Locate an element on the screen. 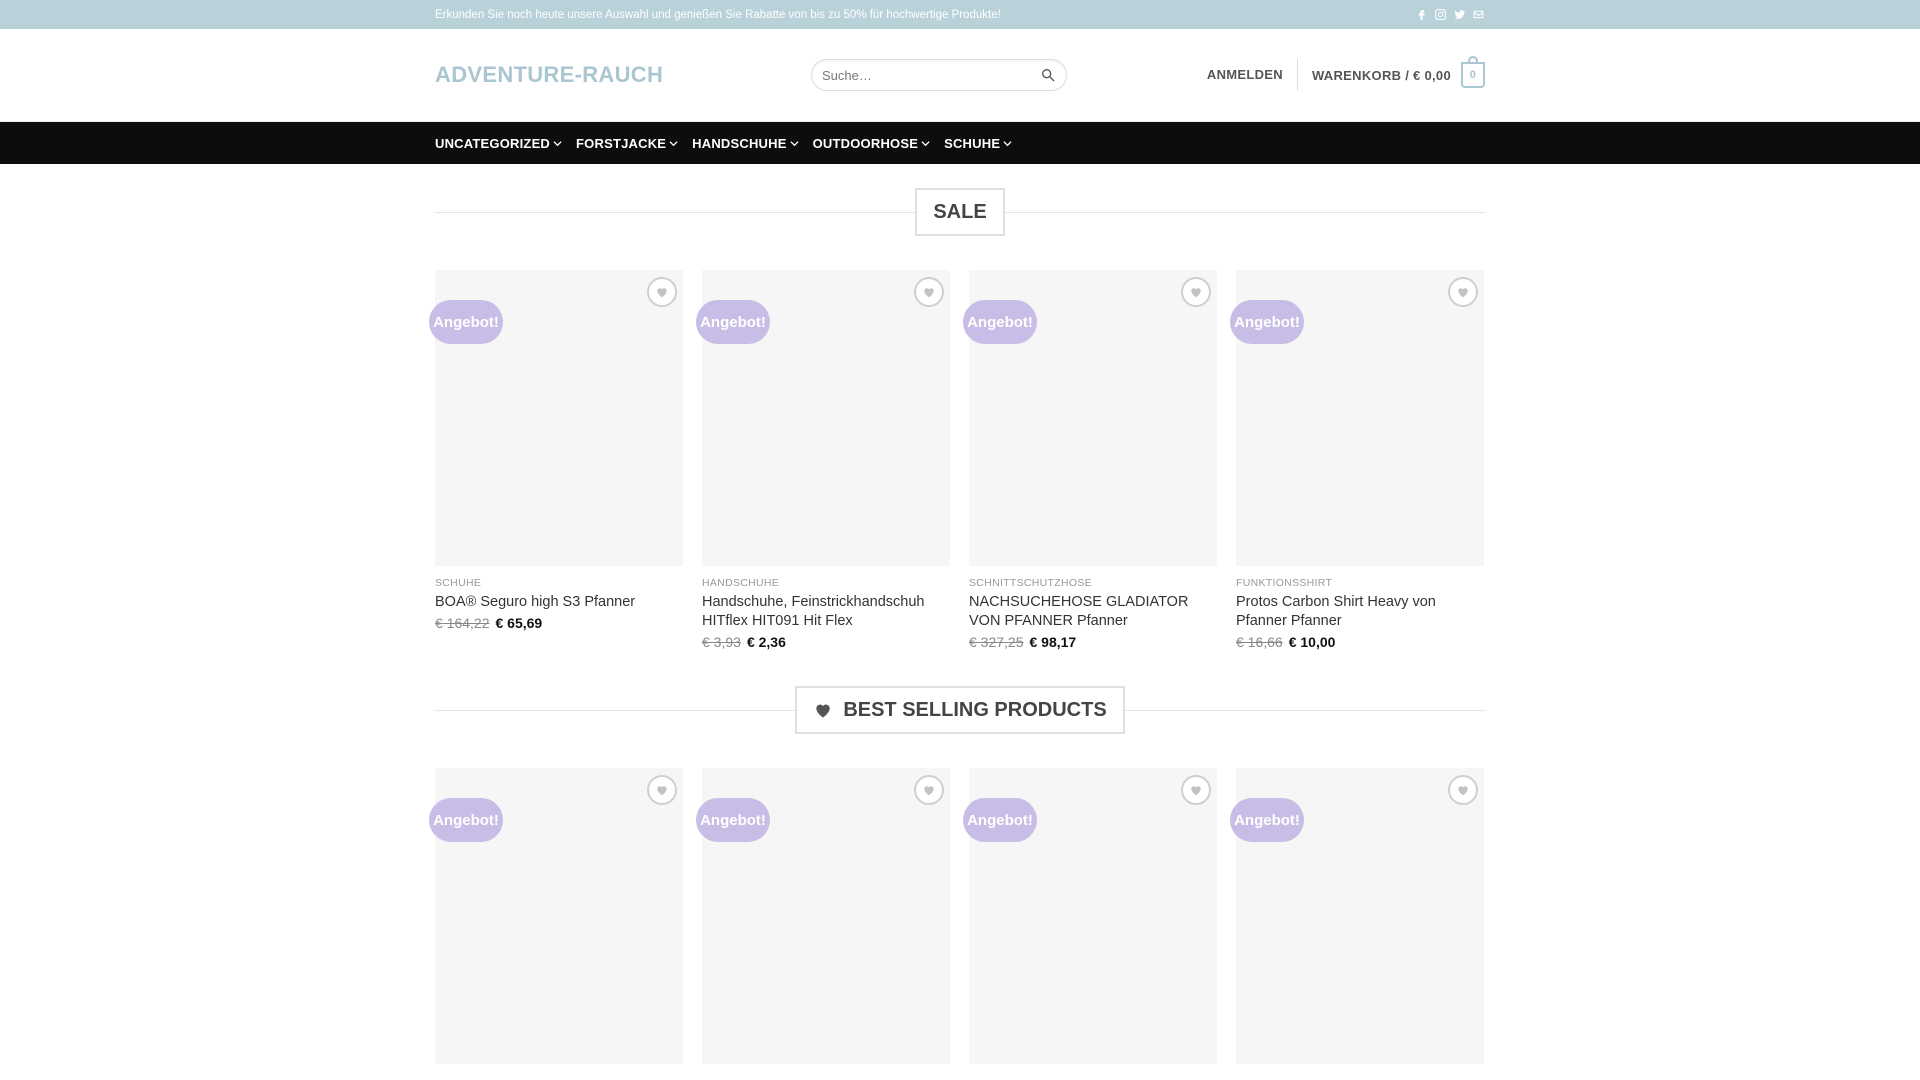  section-heading-text: SALE is located at coordinates (960, 211).